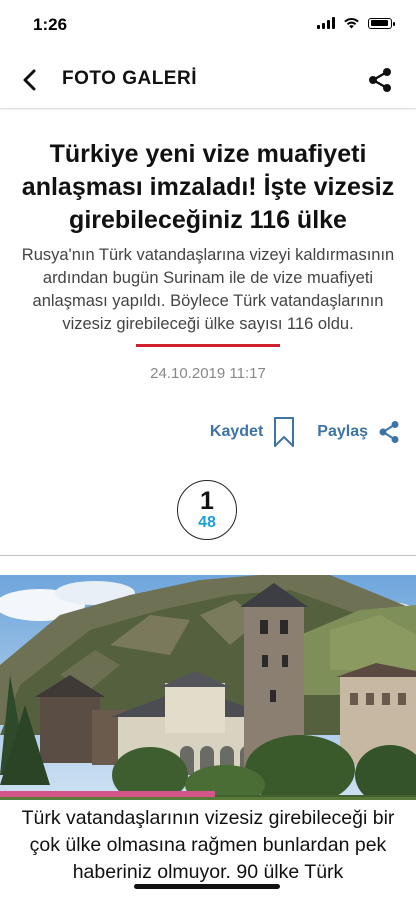  Describe the element at coordinates (284, 432) in the screenshot. I see `bookmark-icon` at that location.